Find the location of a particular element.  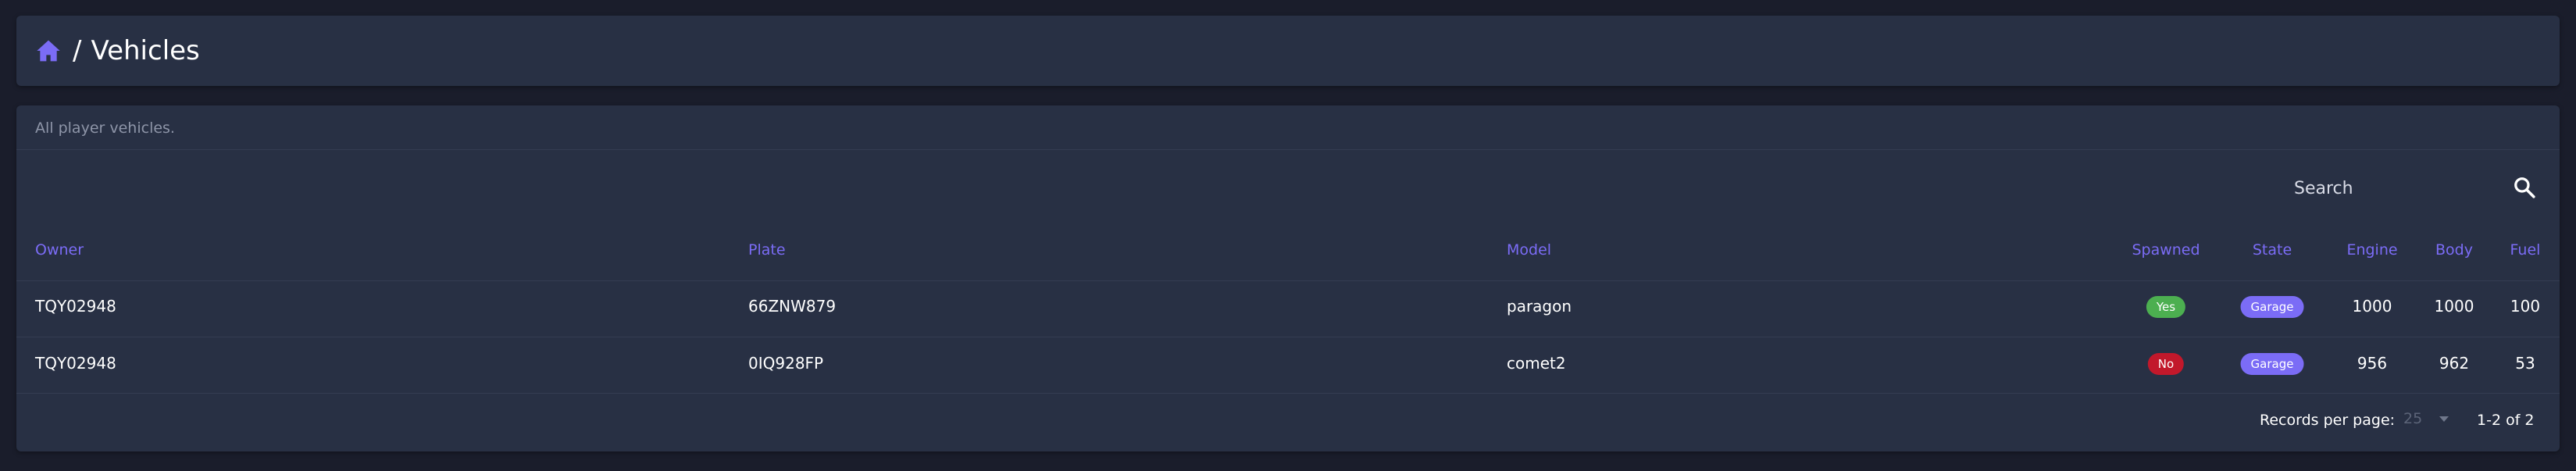

cell-fuel: 53 is located at coordinates (2525, 363).